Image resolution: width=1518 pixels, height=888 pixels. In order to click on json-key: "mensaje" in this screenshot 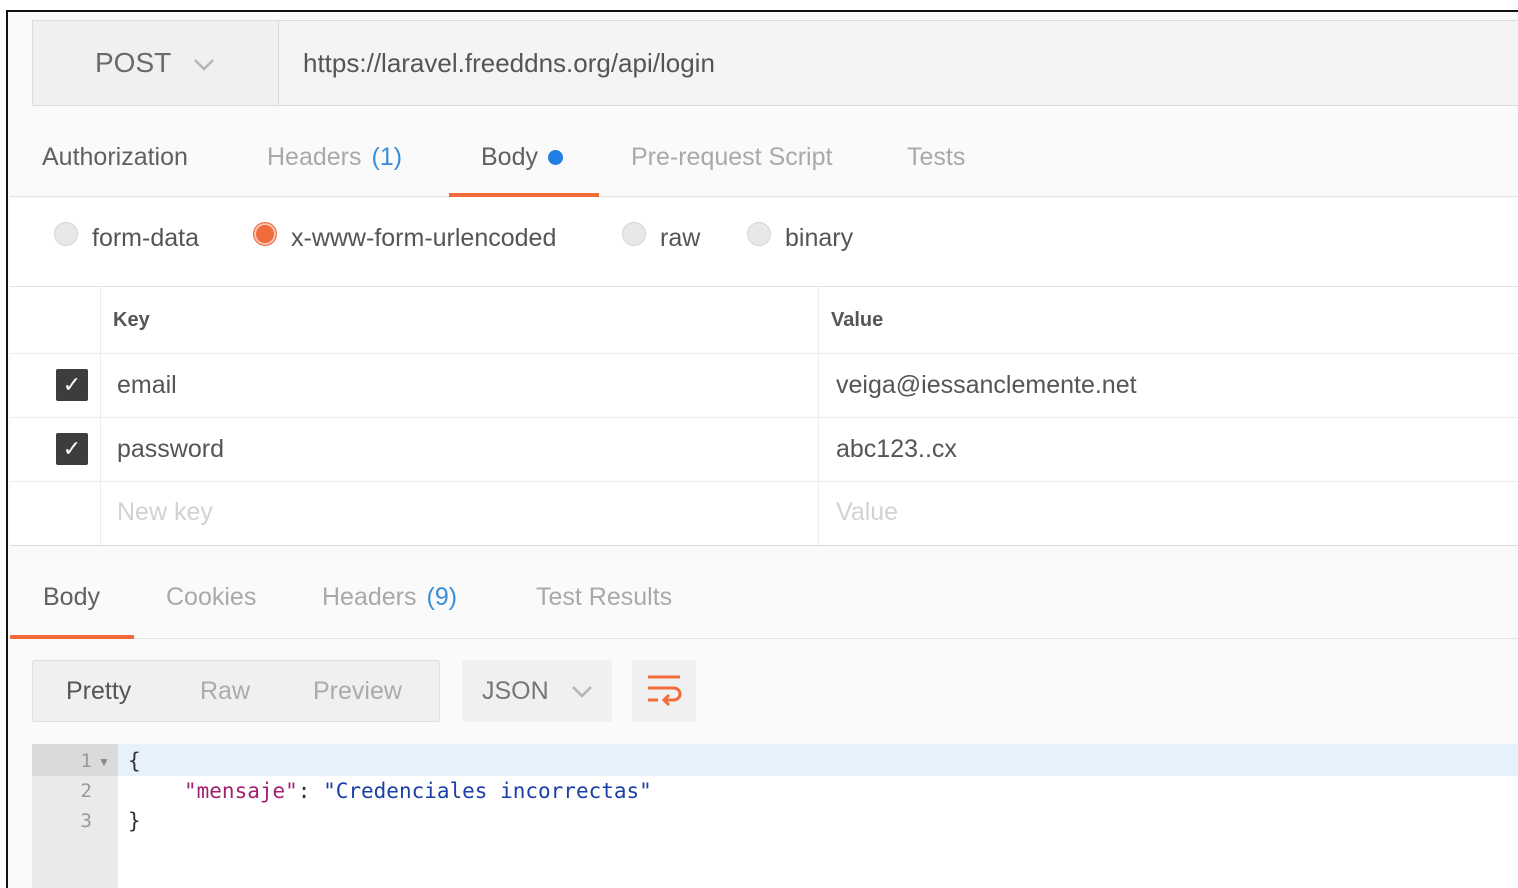, I will do `click(241, 791)`.